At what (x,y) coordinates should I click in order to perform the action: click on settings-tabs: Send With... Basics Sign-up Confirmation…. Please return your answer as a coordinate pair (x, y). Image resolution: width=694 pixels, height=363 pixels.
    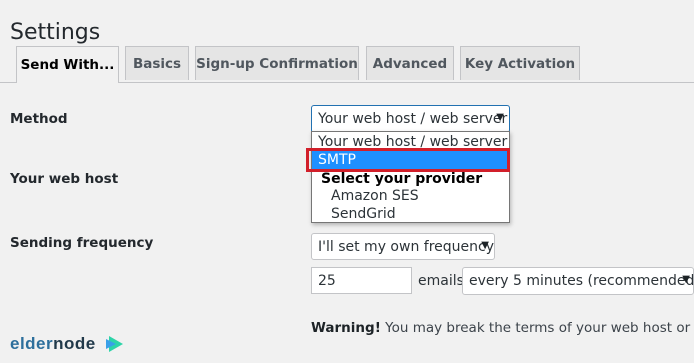
    Looking at the image, I should click on (347, 64).